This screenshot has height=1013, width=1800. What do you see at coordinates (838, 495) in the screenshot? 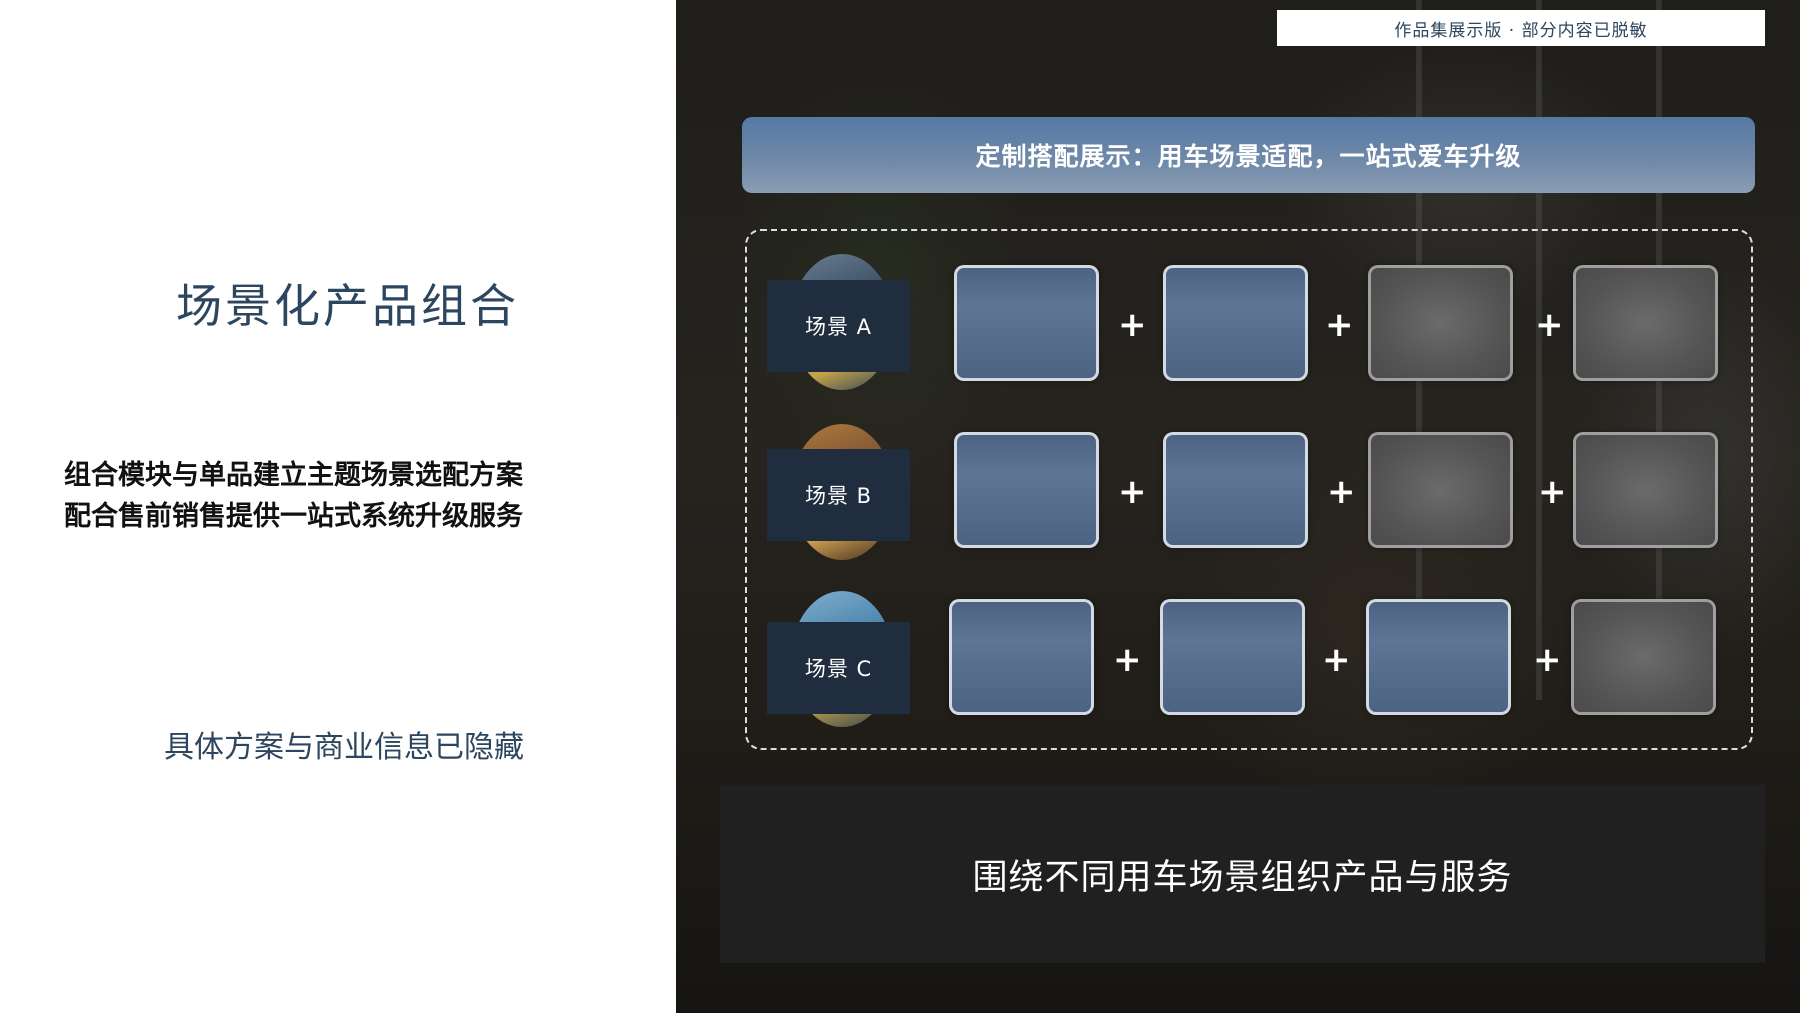
I see `scene-label-b: 场景 B` at bounding box center [838, 495].